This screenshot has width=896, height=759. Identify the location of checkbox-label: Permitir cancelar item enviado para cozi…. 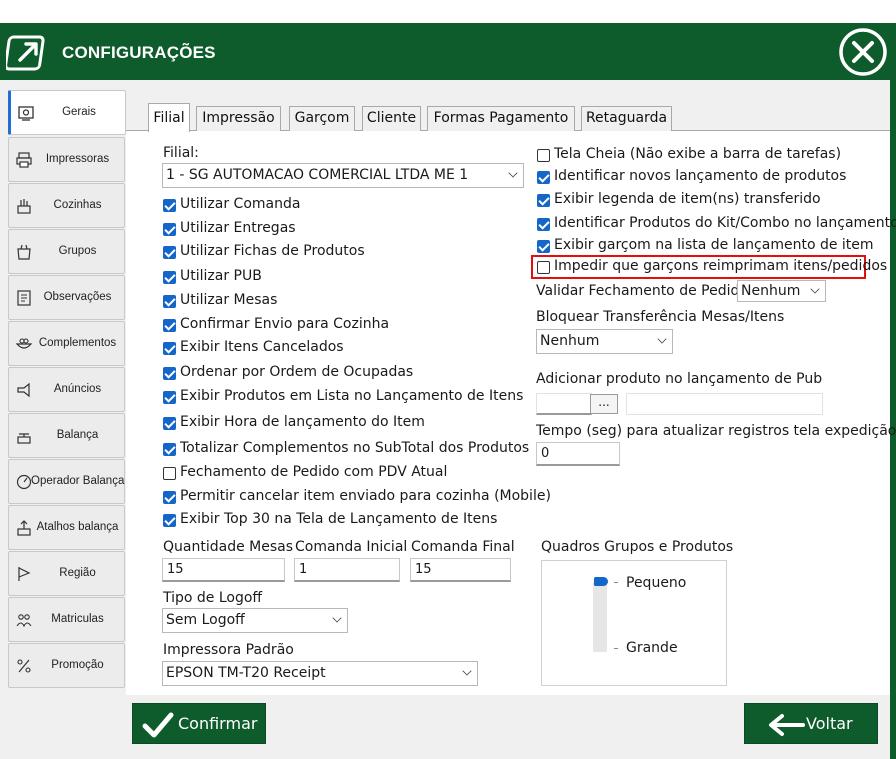
(365, 496).